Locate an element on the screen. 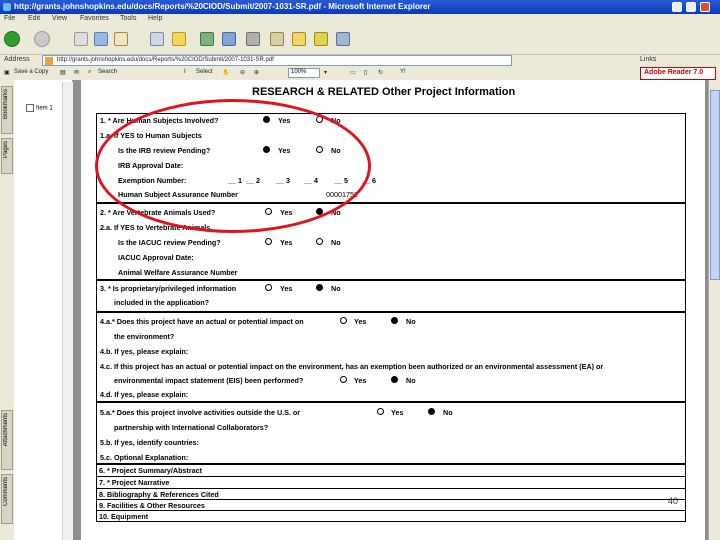 This screenshot has width=720, height=540. q5a-yes-label: Yes is located at coordinates (397, 412).